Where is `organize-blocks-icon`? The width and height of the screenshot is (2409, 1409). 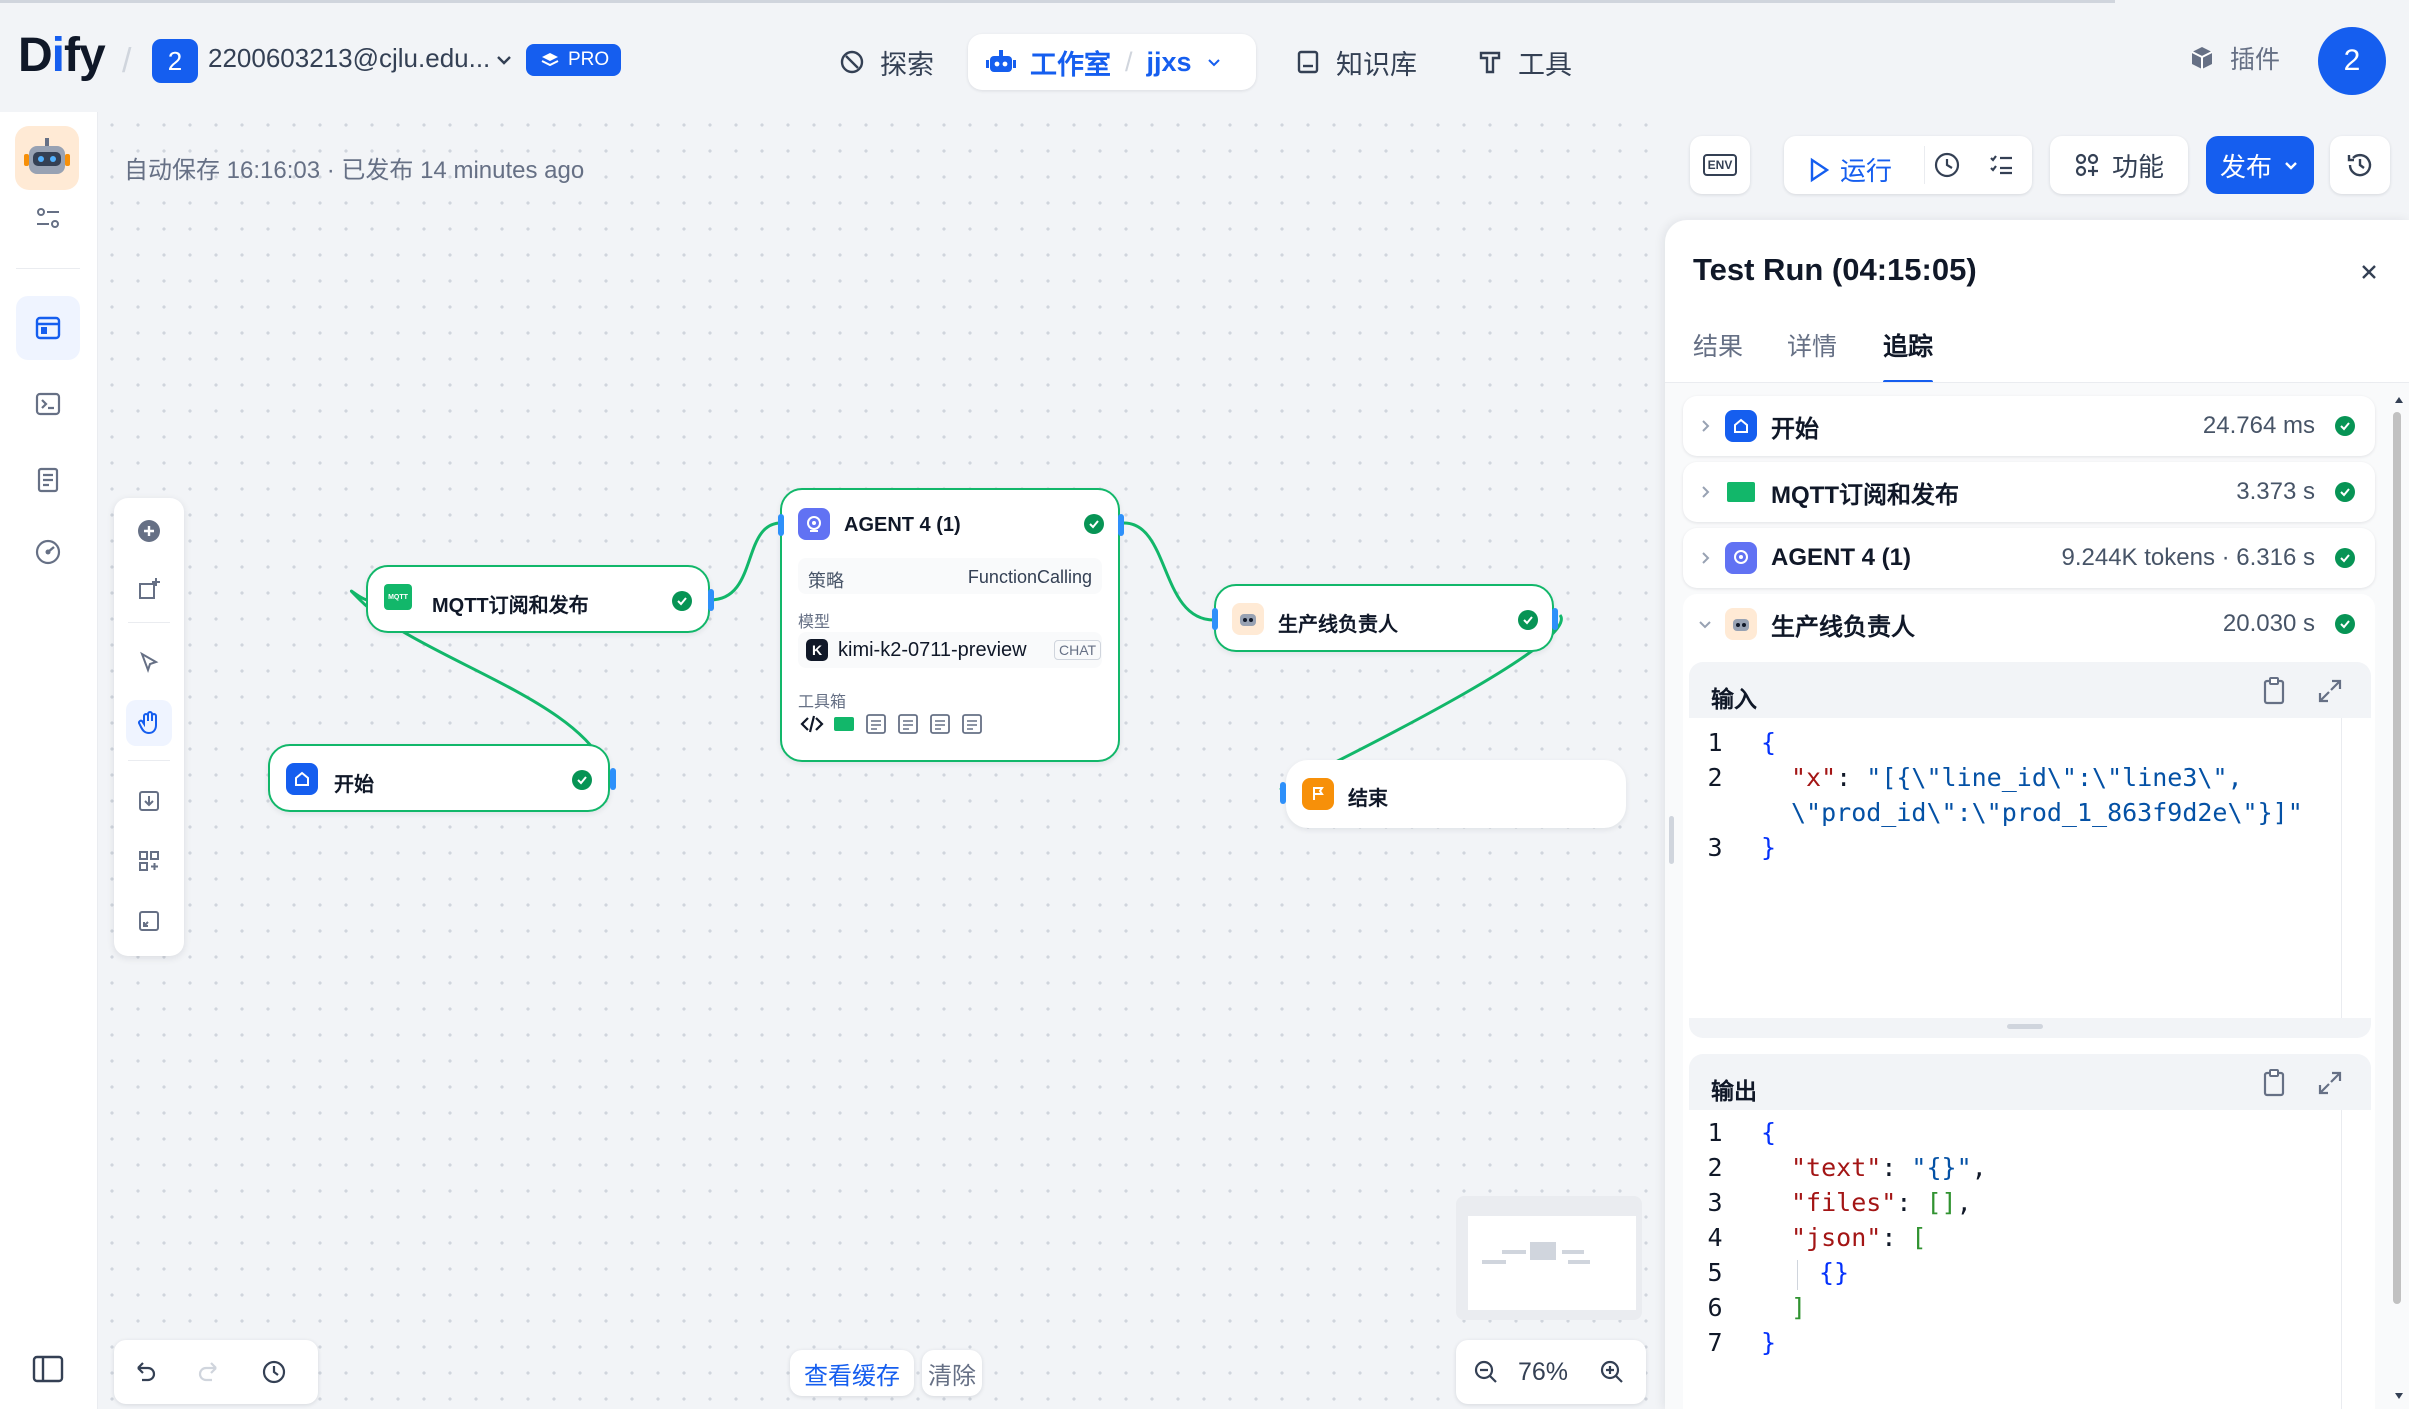
organize-blocks-icon is located at coordinates (149, 861).